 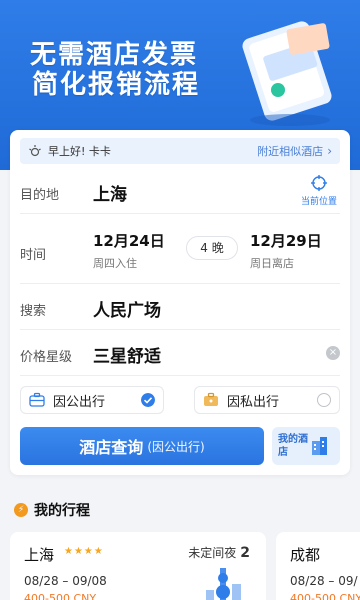 I want to click on hotel-search-button: 酒店查询 (因公出行), so click(x=142, y=446).